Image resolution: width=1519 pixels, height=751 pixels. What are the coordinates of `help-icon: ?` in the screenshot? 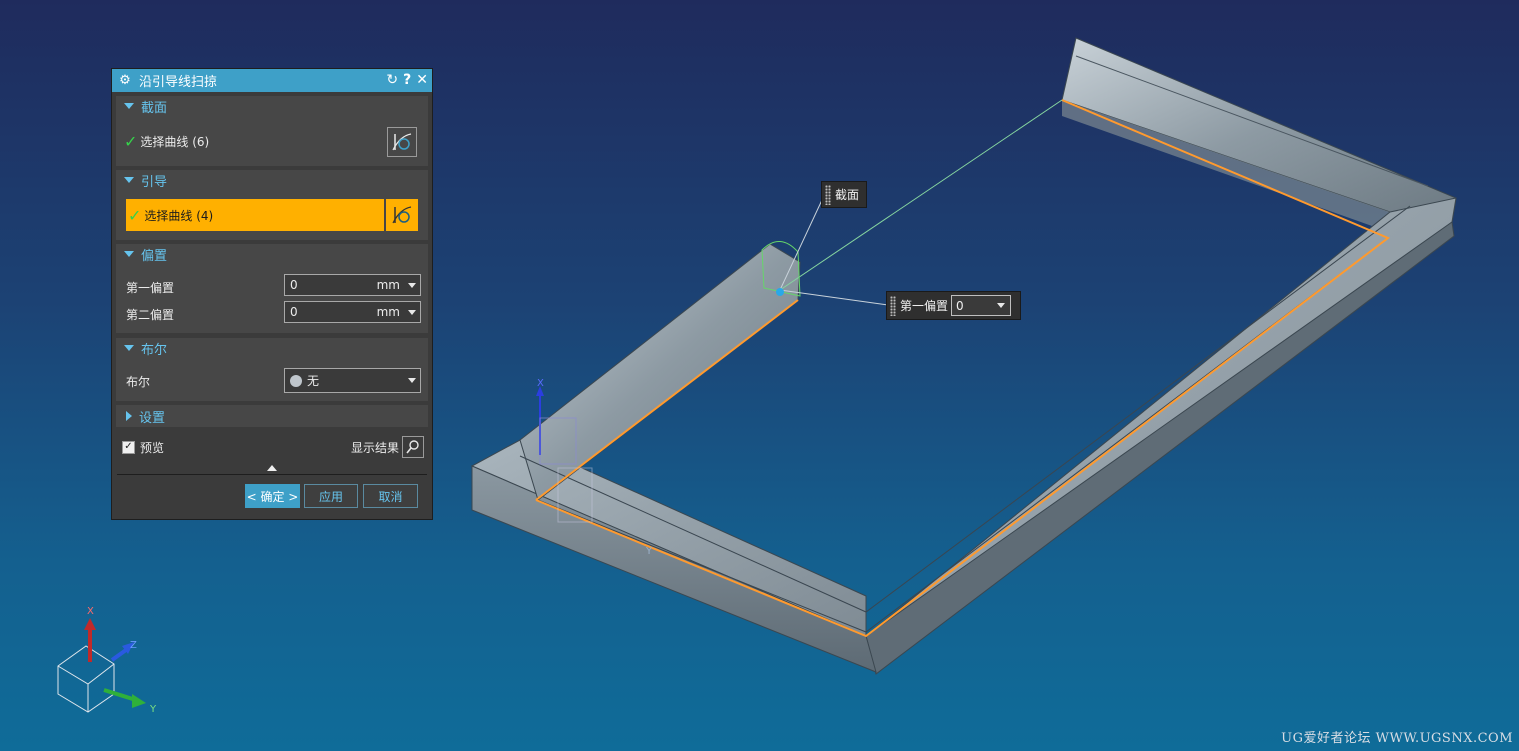 It's located at (407, 80).